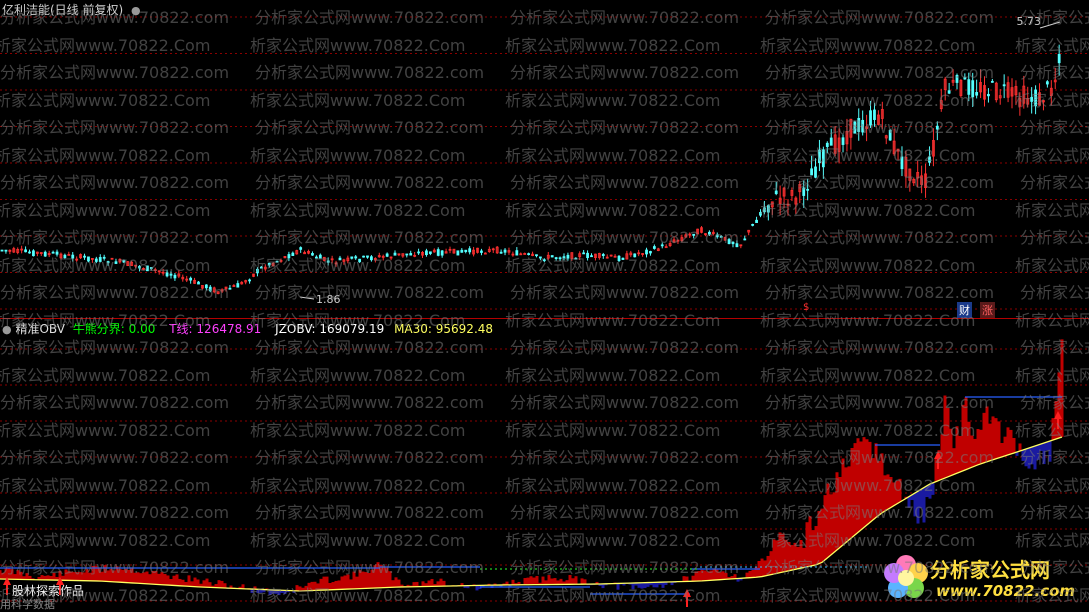  I want to click on stock-title: 亿利洁能(日线 前复权) ●, so click(71, 9).